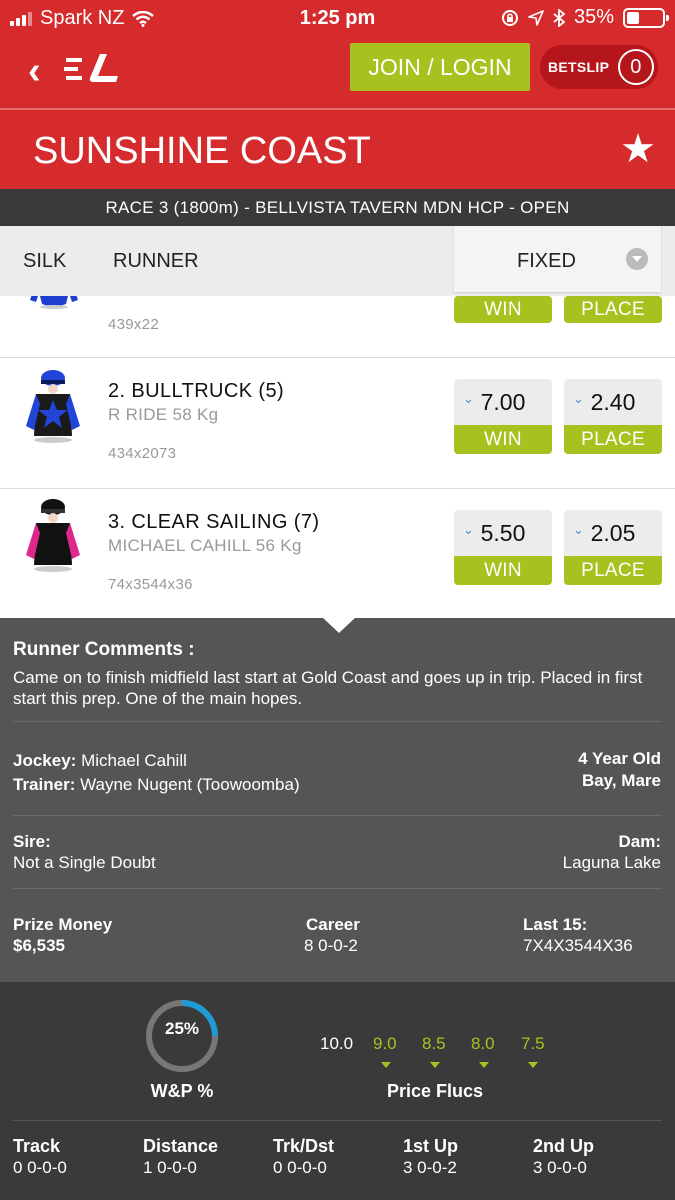  Describe the element at coordinates (63, 924) in the screenshot. I see `prize-money-label: Prize Money` at that location.